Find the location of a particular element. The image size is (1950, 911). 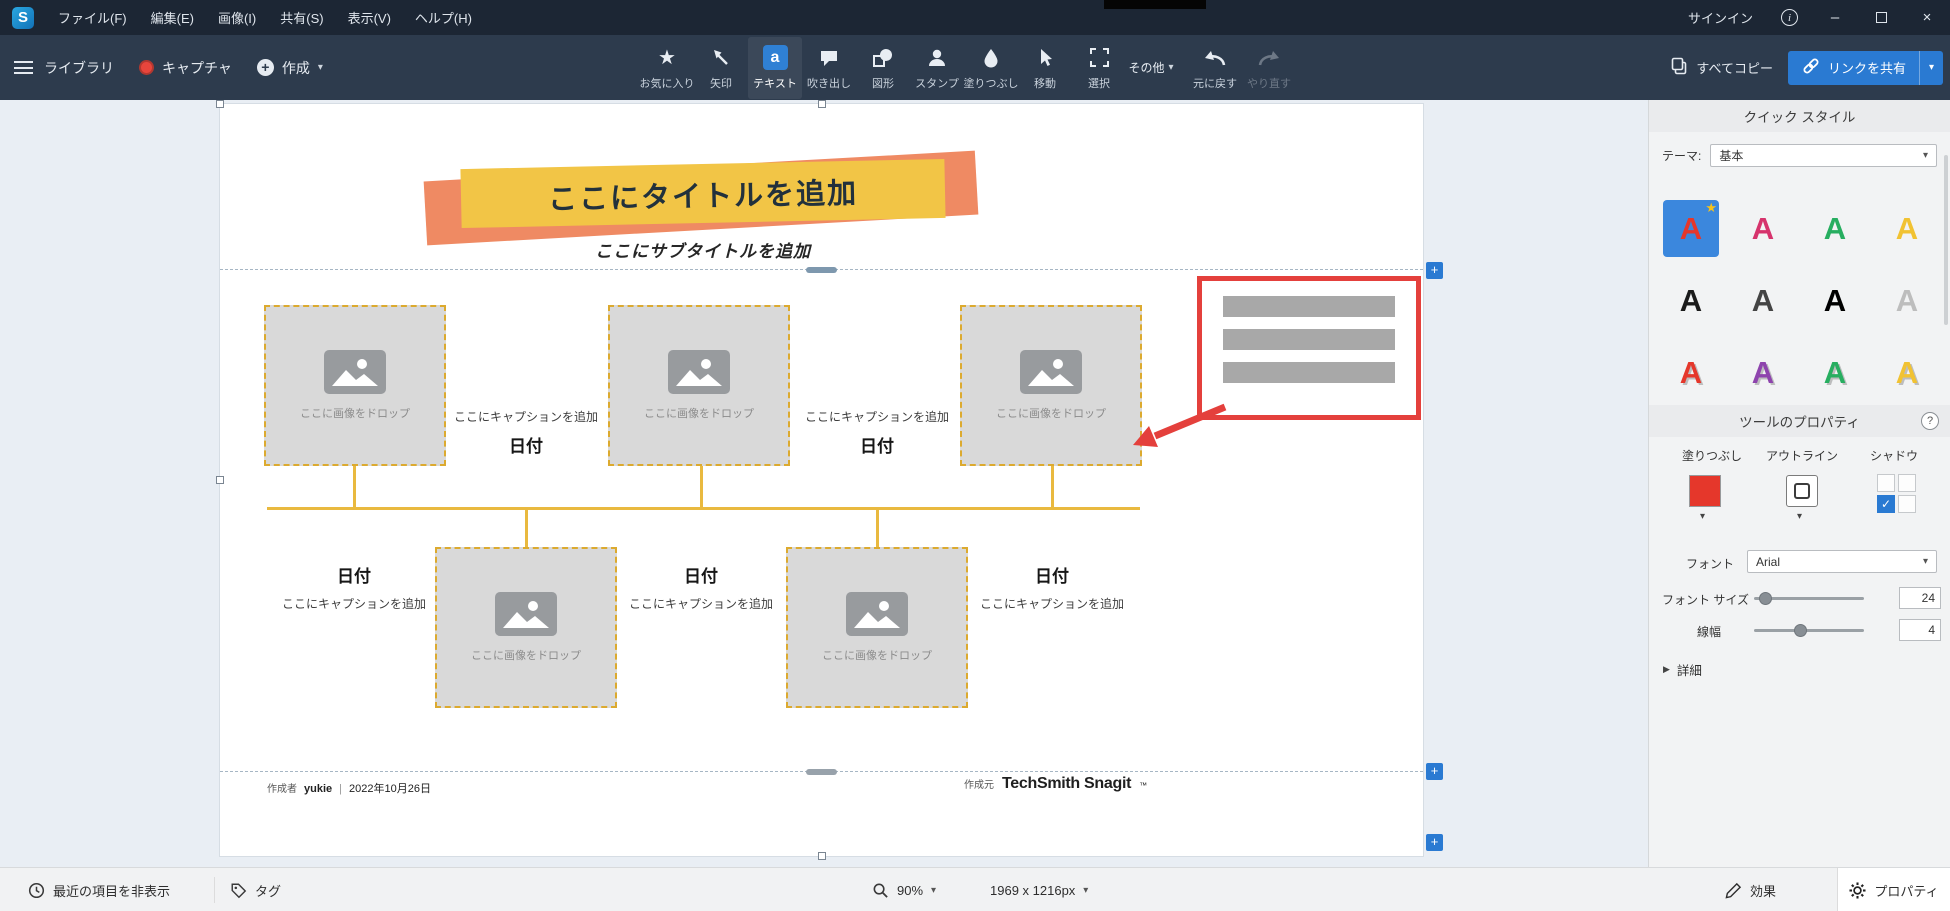

menu-share: 共有(S) is located at coordinates (301, 17).